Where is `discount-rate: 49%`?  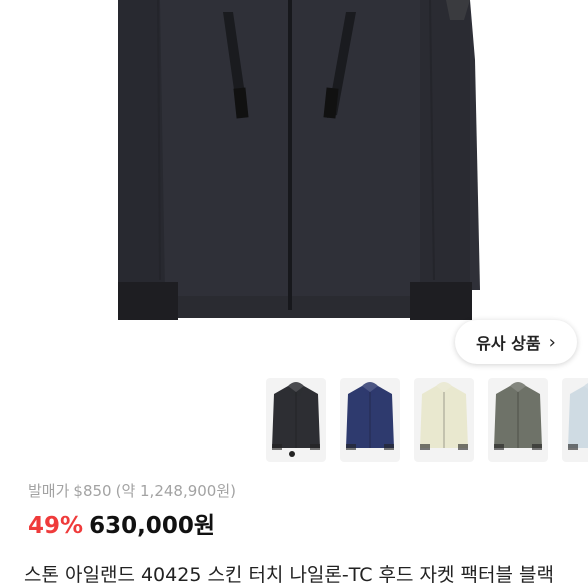 discount-rate: 49% is located at coordinates (56, 526).